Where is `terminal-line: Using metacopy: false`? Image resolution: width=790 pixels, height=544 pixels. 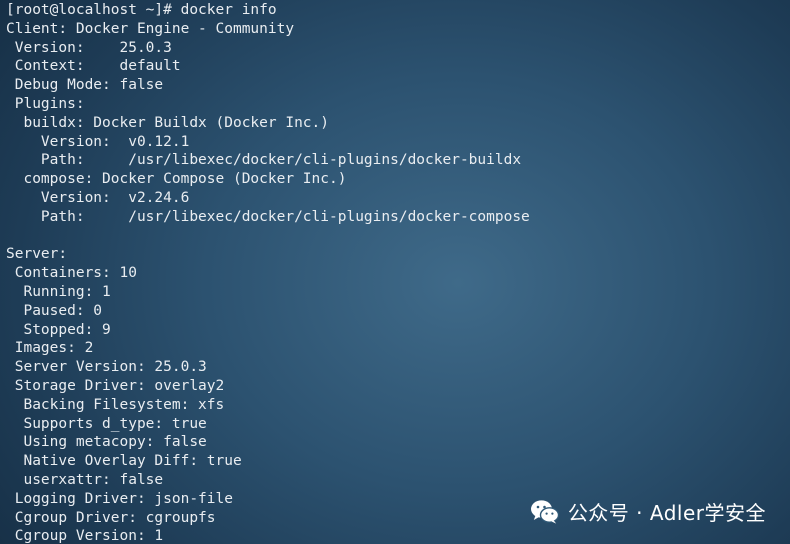
terminal-line: Using metacopy: false is located at coordinates (106, 442).